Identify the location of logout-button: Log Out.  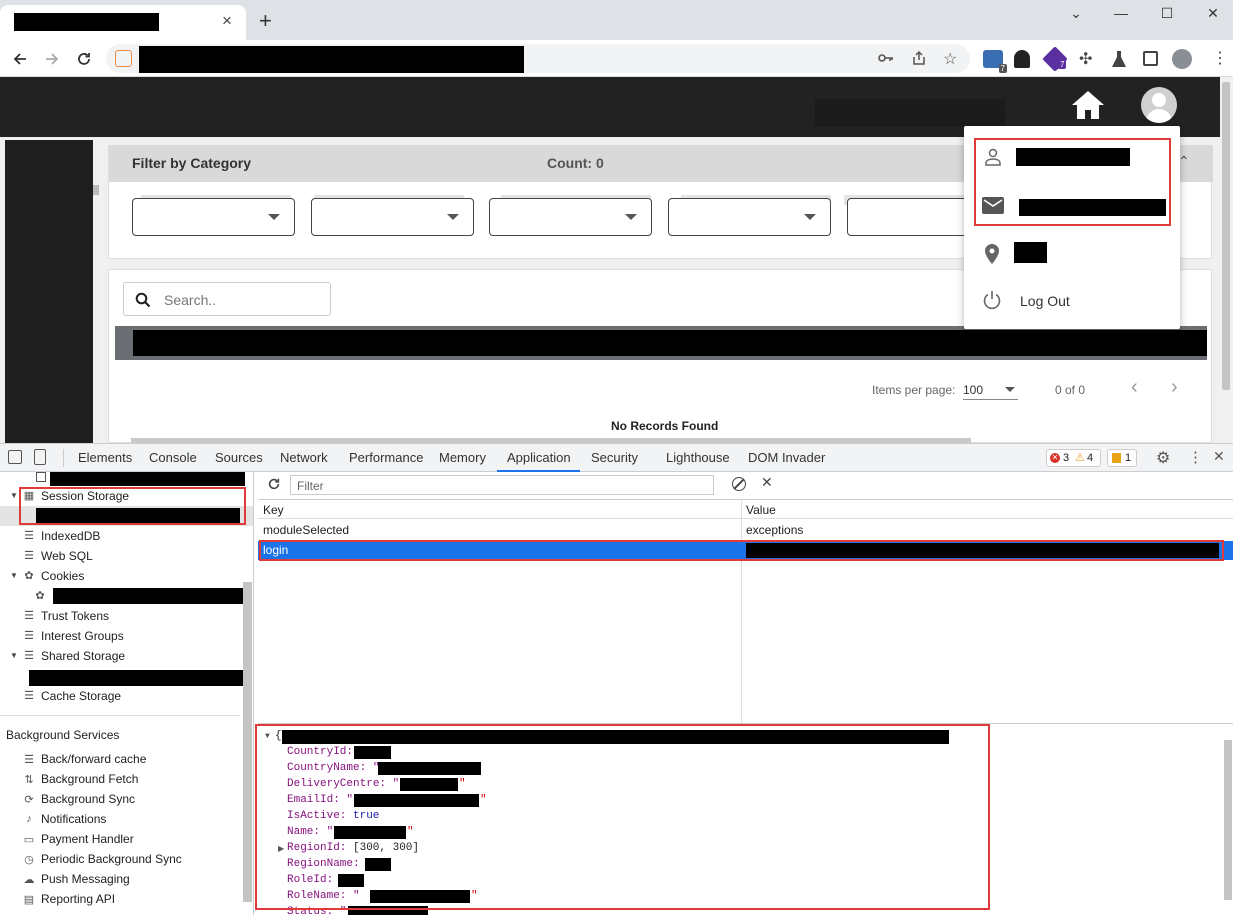
(1045, 301).